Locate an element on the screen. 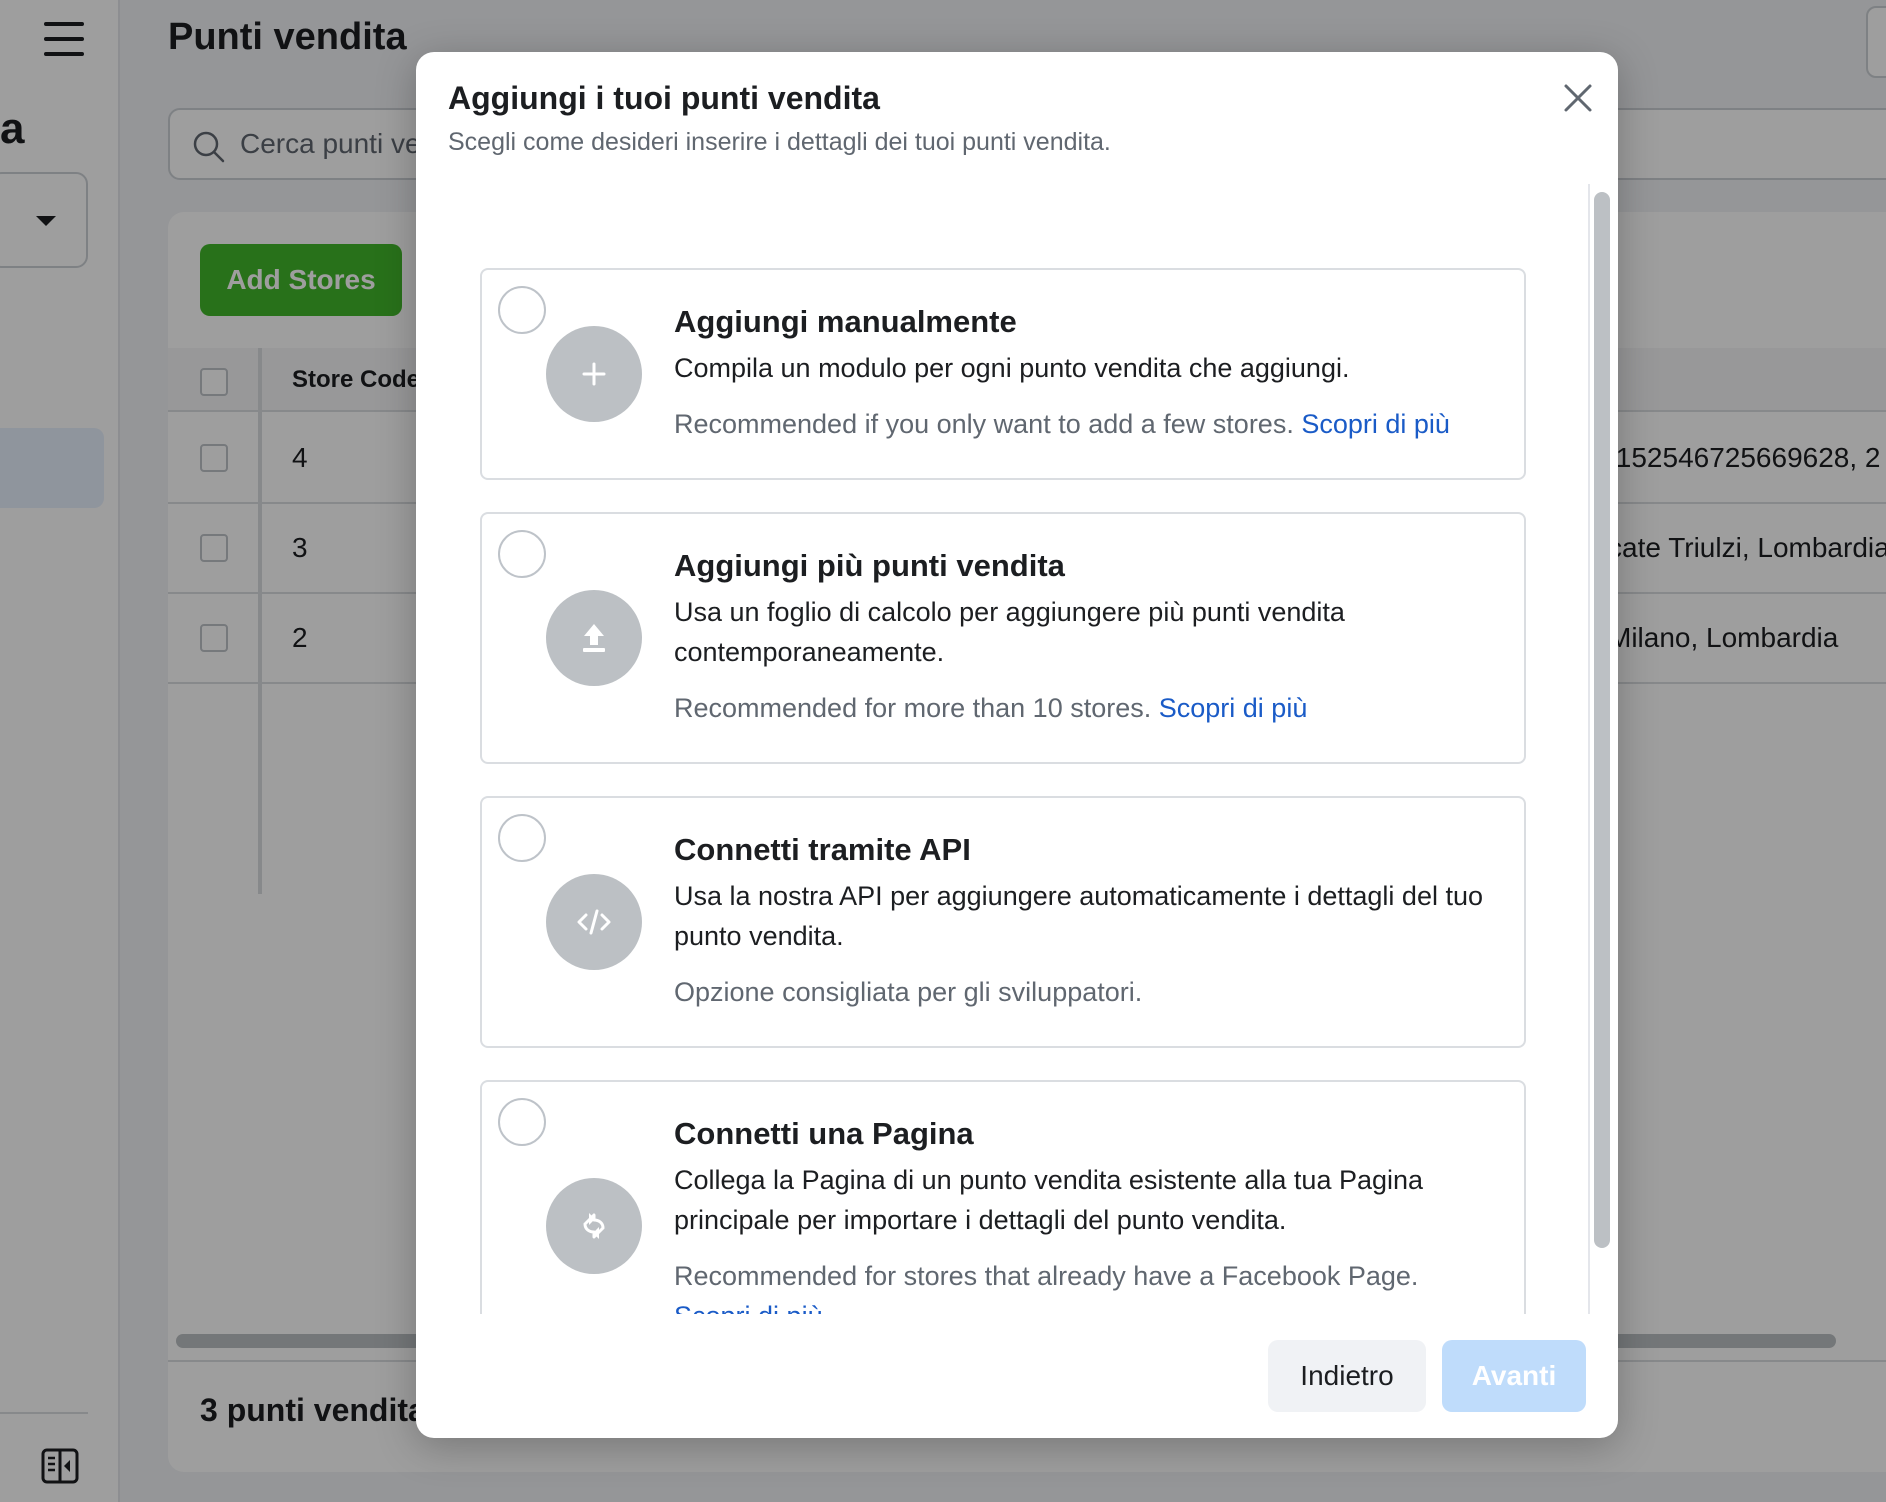  plus-icon is located at coordinates (594, 374).